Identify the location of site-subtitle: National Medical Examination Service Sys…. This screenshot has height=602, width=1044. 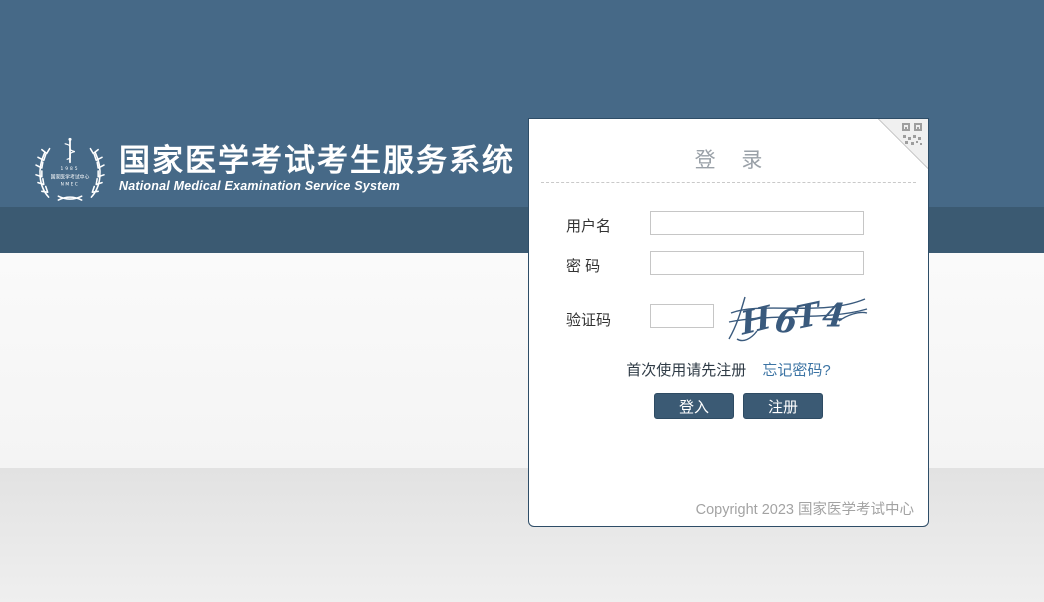
(259, 186).